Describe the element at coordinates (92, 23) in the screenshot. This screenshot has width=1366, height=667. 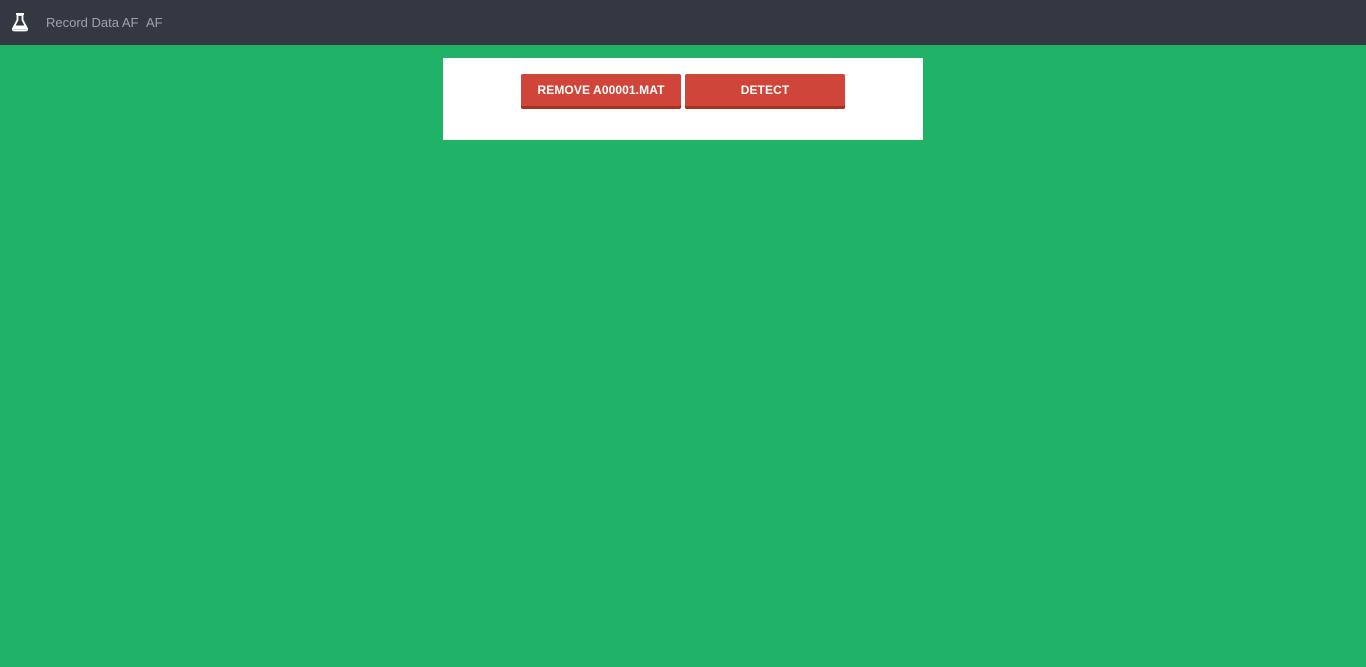
I see `nav-link-record-data-af: Record Data AF` at that location.